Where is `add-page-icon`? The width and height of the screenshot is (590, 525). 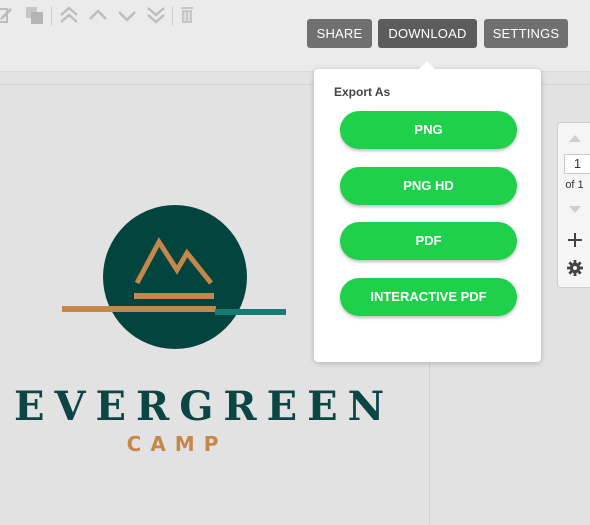
add-page-icon is located at coordinates (574, 242).